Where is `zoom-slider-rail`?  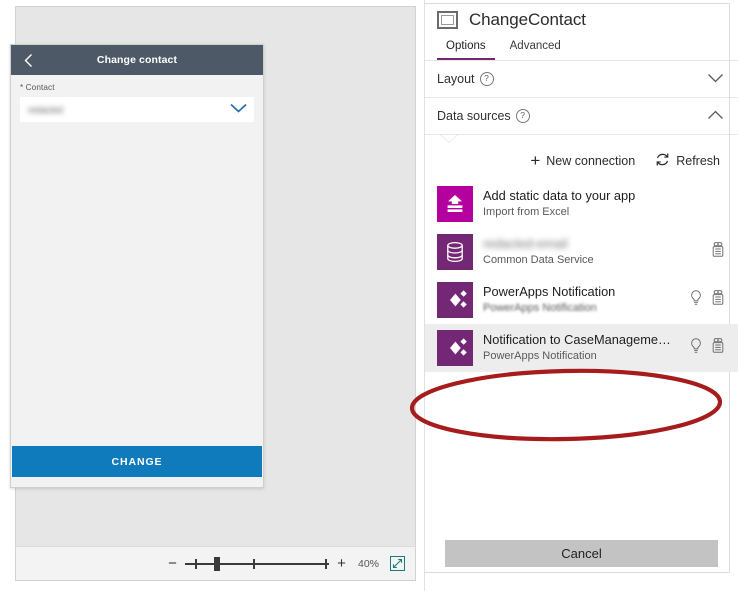 zoom-slider-rail is located at coordinates (257, 563).